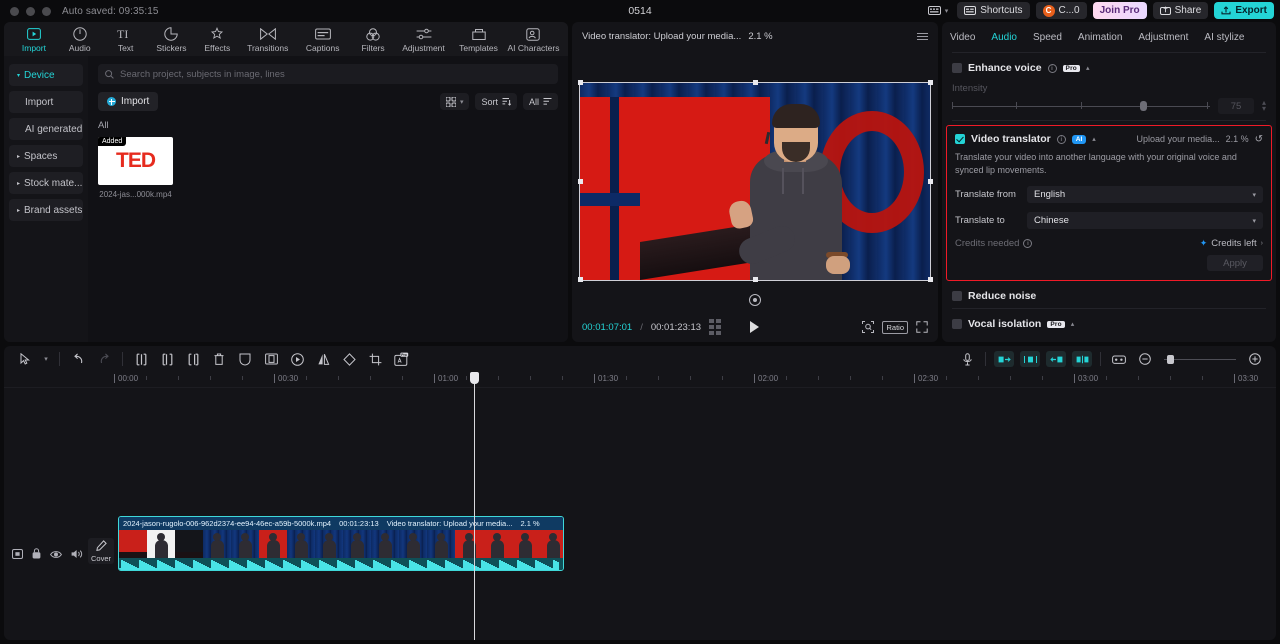  I want to click on media-thumbnail: Added TED, so click(135, 161).